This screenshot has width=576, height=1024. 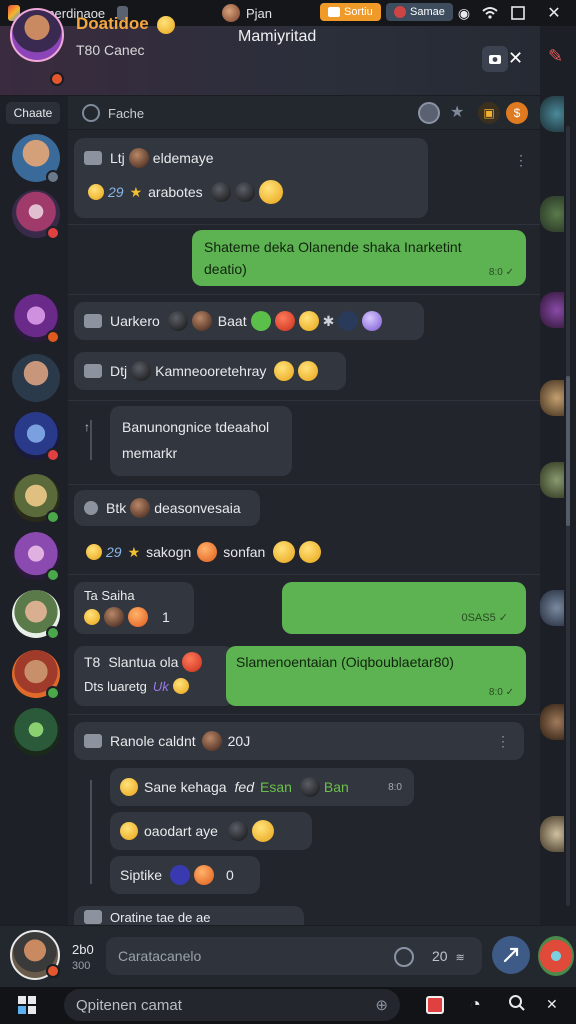 What do you see at coordinates (475, 1004) in the screenshot?
I see `camera-icon: ◔` at bounding box center [475, 1004].